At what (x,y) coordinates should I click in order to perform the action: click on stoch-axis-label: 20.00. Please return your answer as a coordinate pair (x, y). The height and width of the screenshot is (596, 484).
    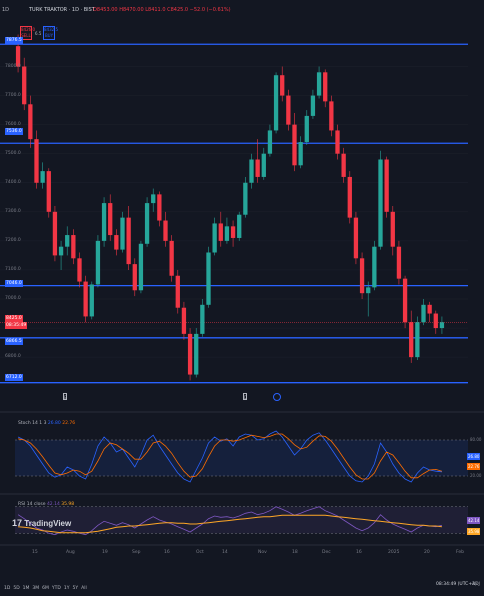
    Looking at the image, I should click on (476, 475).